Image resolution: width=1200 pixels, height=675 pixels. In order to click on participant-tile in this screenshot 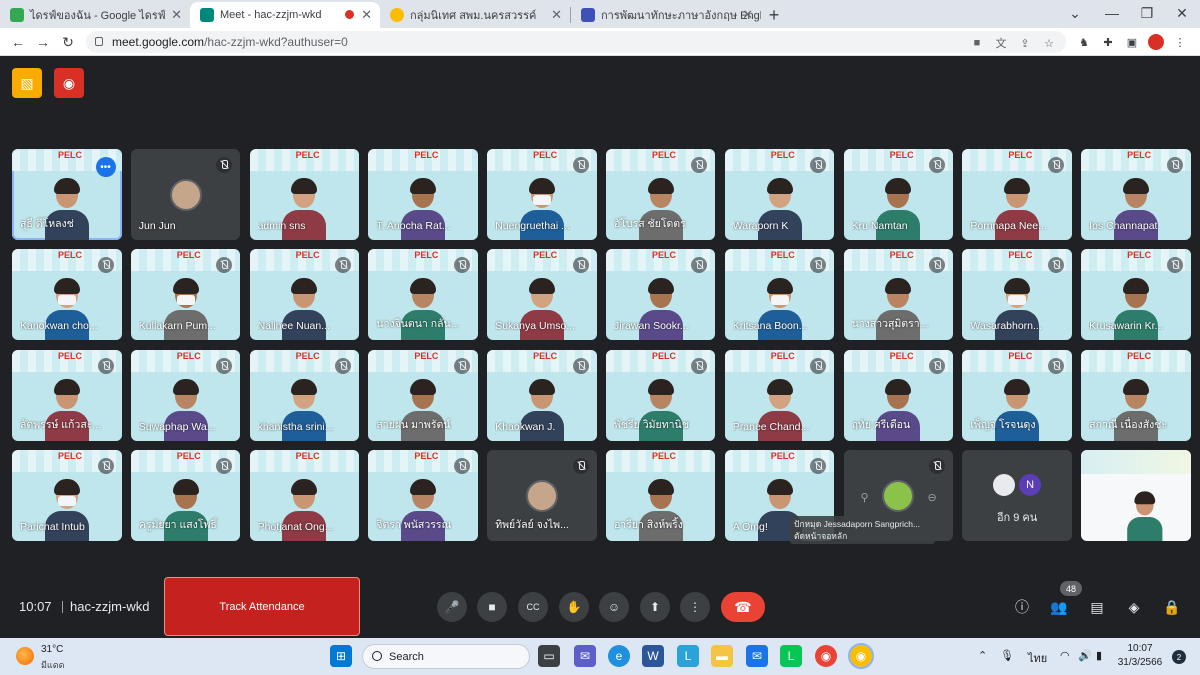, I will do `click(1136, 496)`.